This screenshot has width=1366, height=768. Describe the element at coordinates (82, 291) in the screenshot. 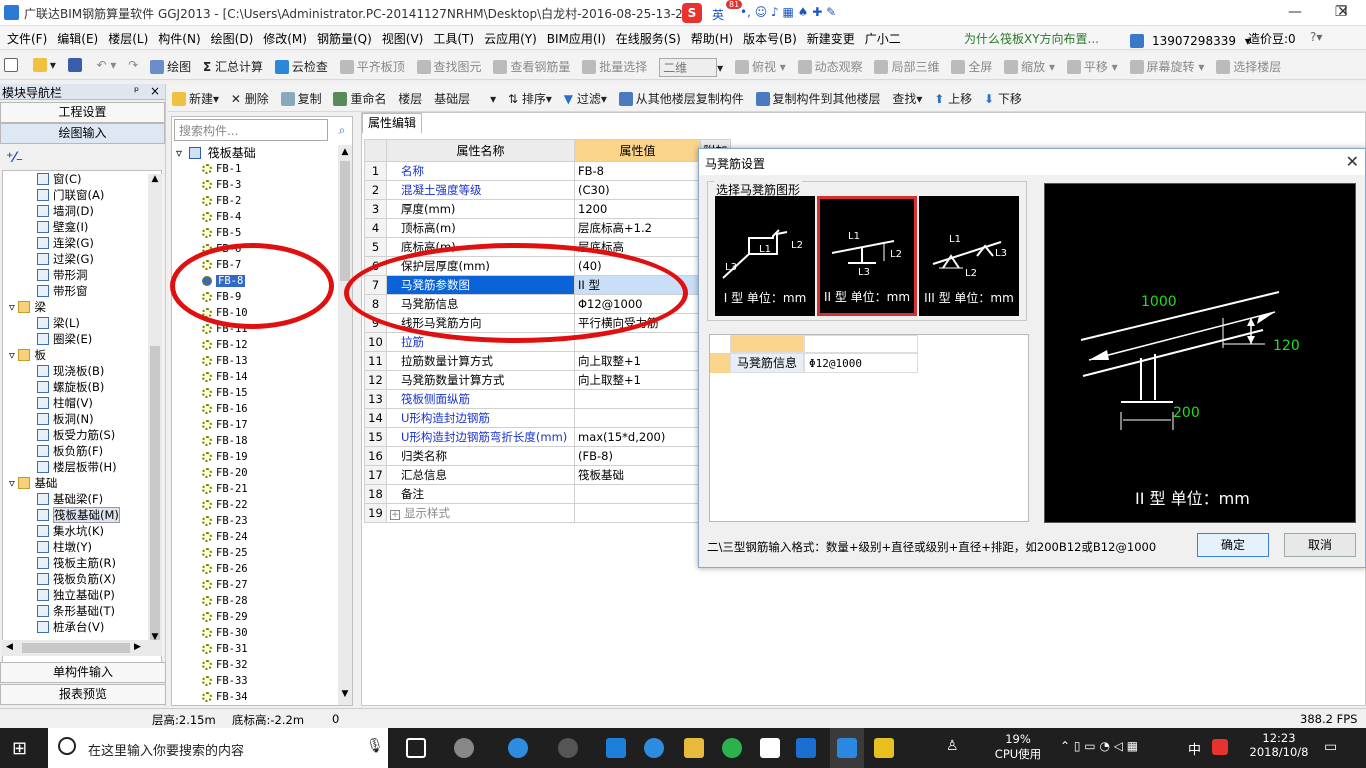

I see `nav-tree-item: 带形窗` at that location.